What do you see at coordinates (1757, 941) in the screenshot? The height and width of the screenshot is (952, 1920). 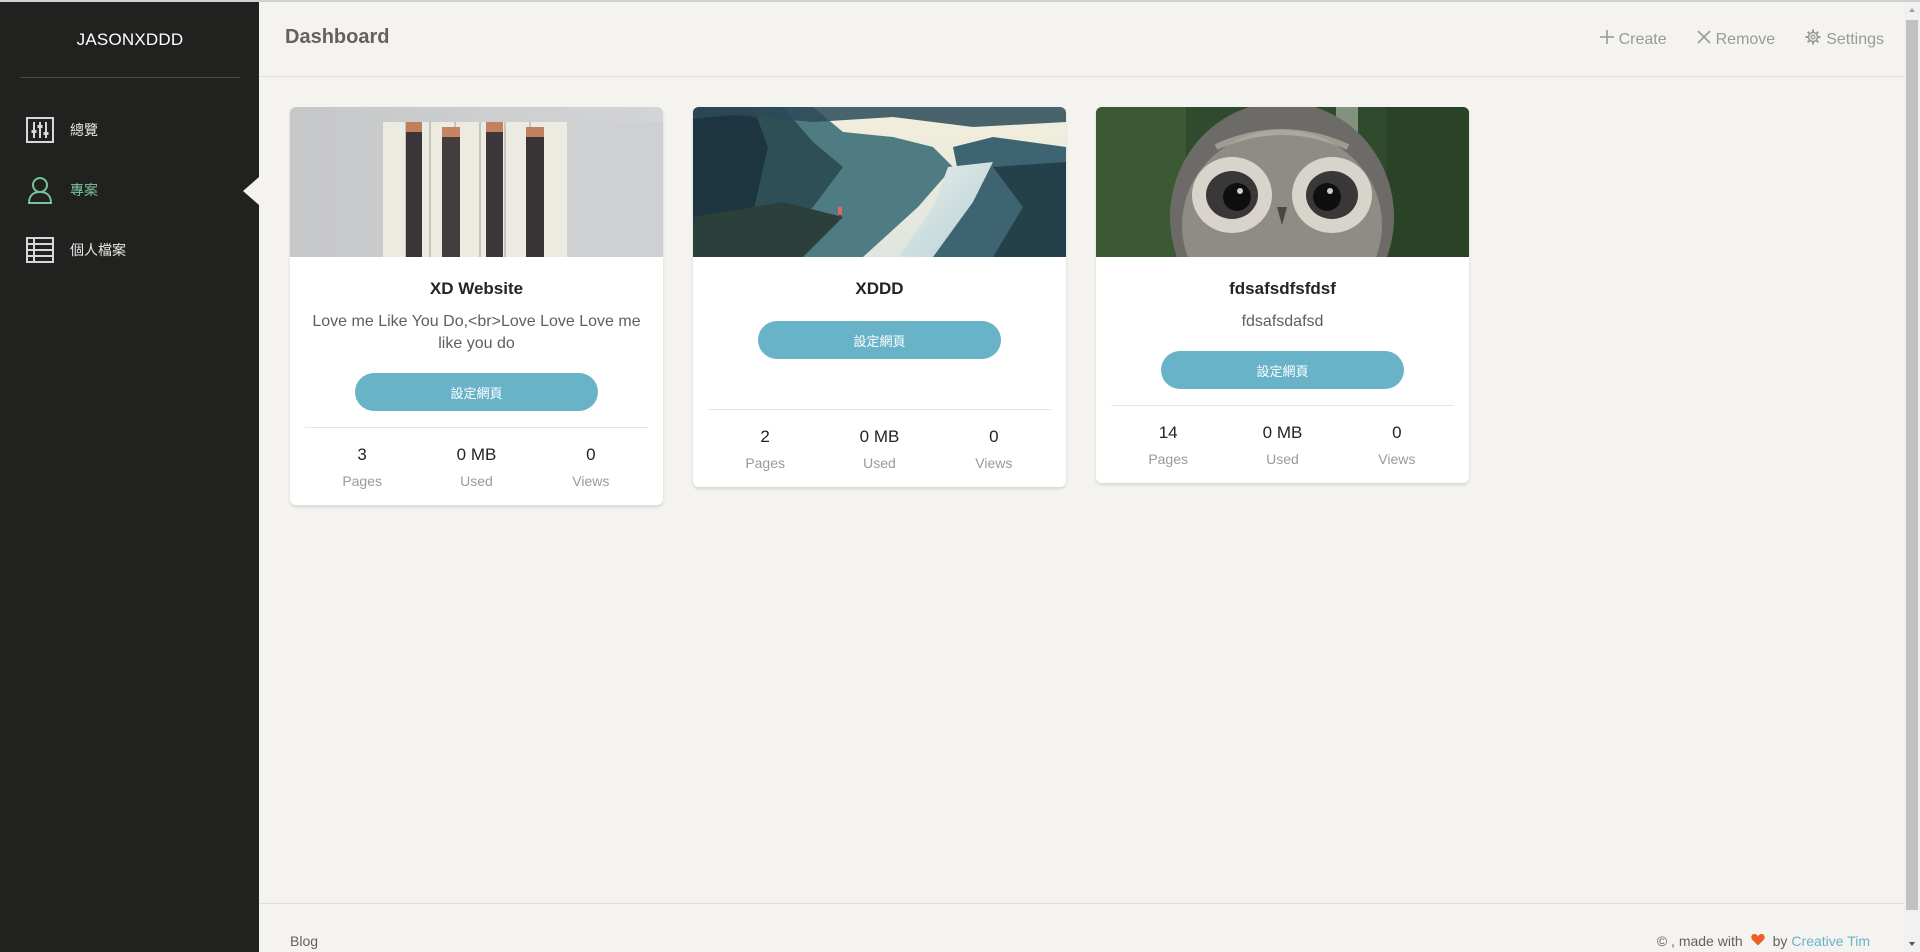 I see `heart-icon` at bounding box center [1757, 941].